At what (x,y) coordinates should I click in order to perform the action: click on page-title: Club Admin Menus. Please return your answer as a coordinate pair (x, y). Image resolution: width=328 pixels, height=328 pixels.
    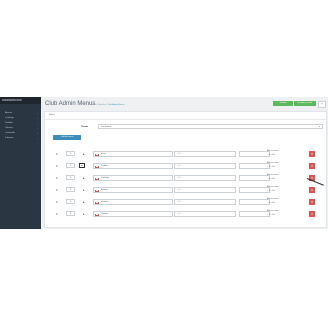
    Looking at the image, I should click on (70, 104).